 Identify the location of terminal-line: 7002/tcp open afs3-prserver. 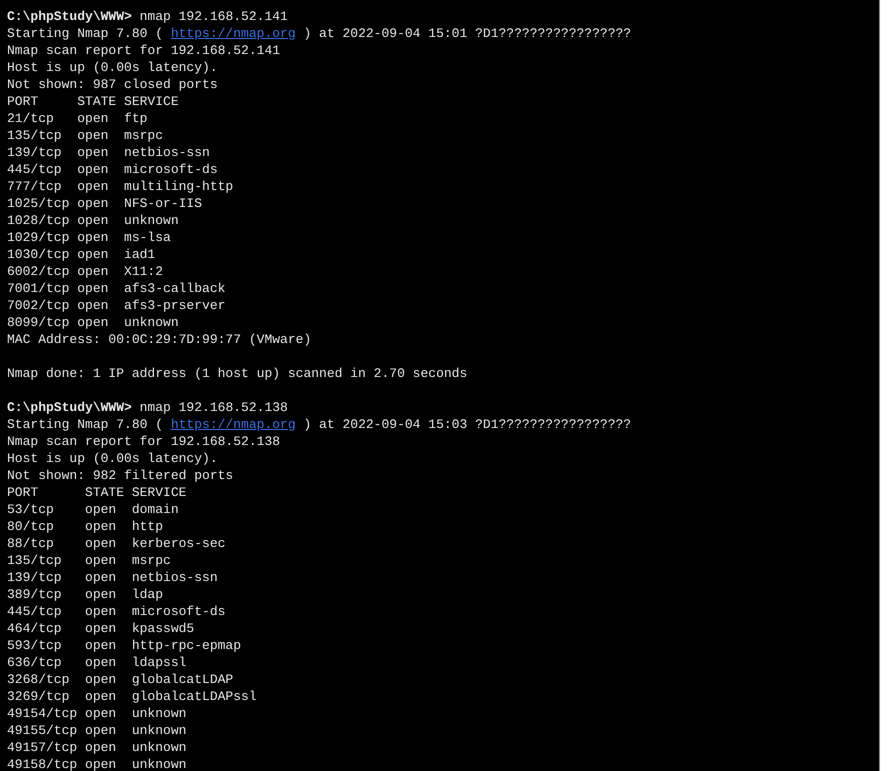
(116, 305).